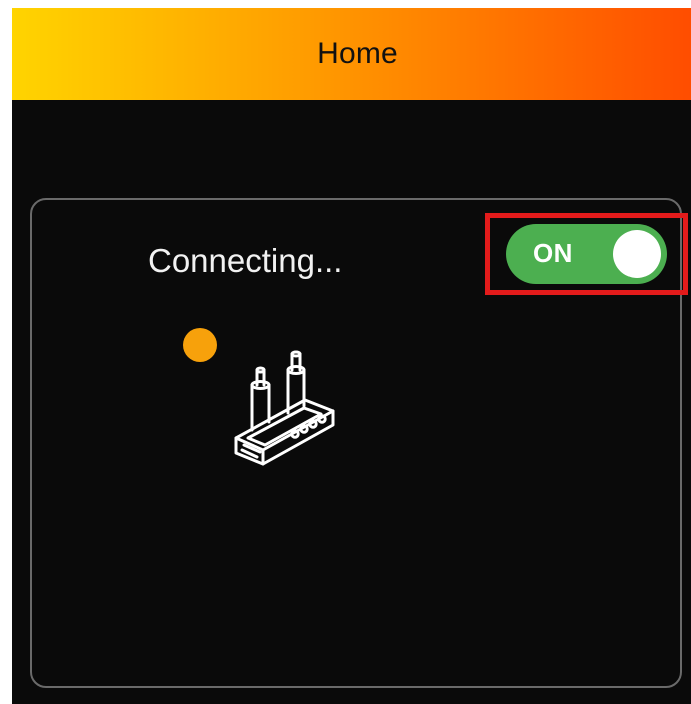 This screenshot has height=704, width=691. What do you see at coordinates (586, 254) in the screenshot?
I see `power-toggle: ON` at bounding box center [586, 254].